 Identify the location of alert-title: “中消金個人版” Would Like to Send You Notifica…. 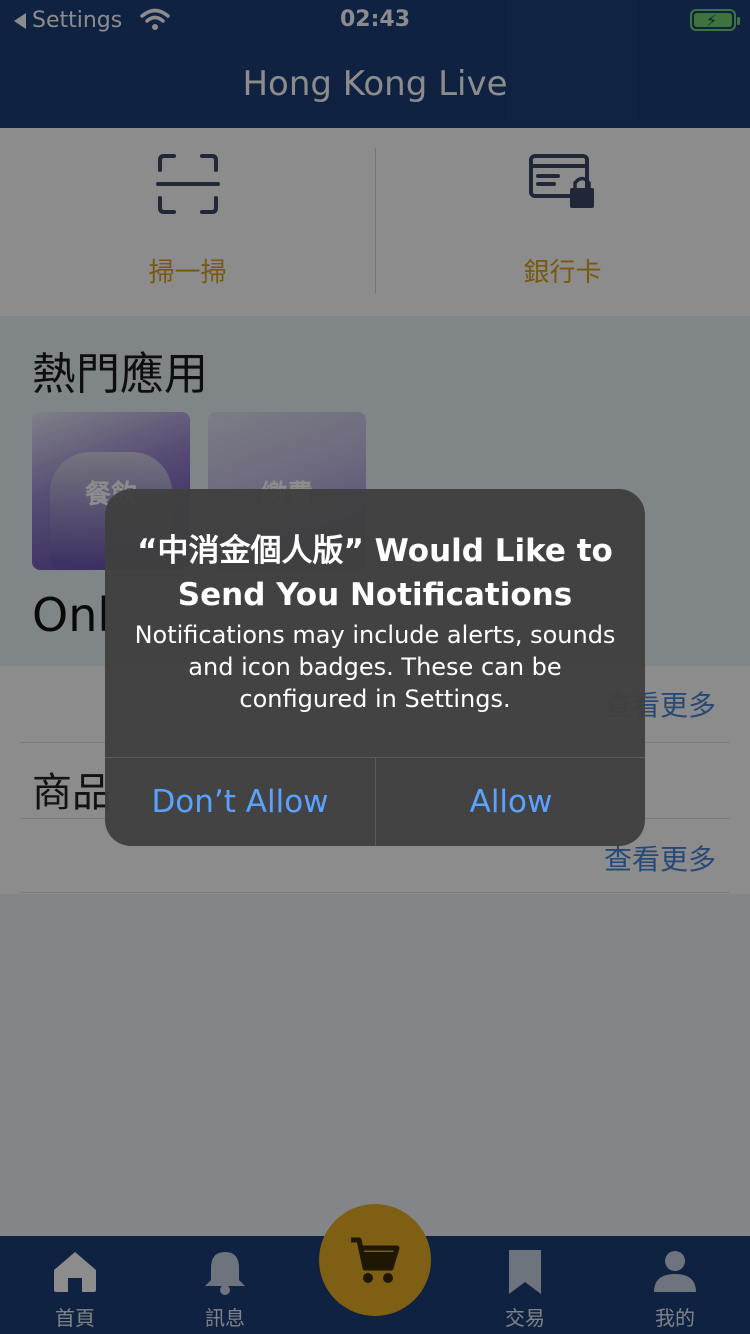
(375, 573).